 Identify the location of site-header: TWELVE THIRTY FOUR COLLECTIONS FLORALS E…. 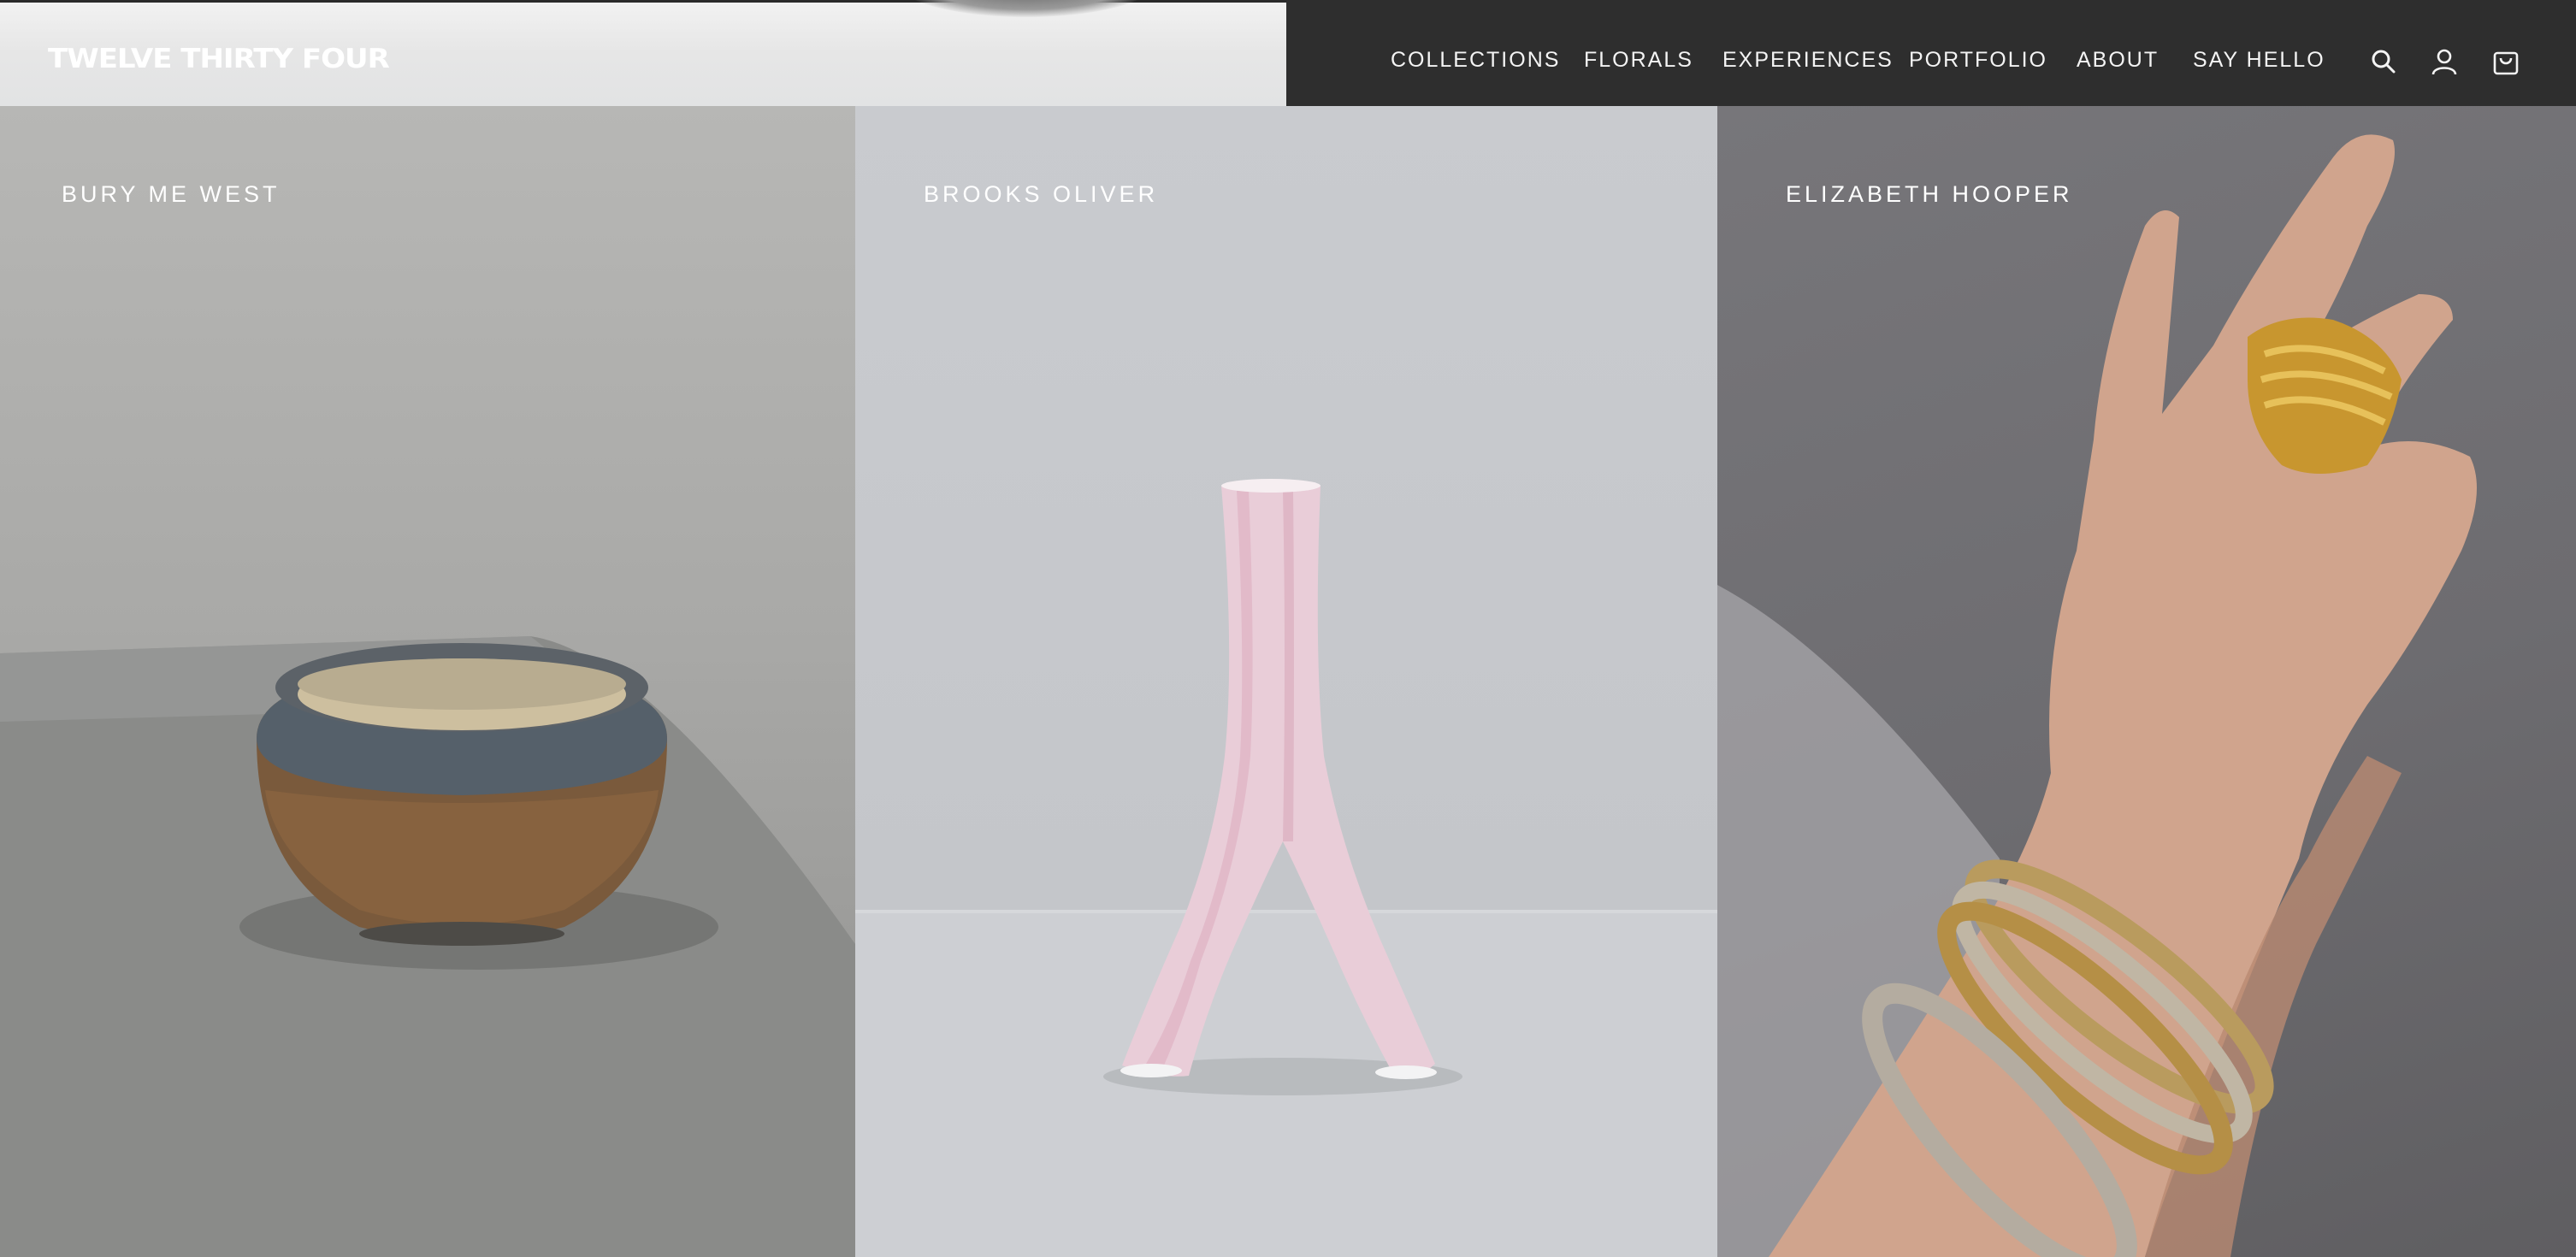
(1288, 53).